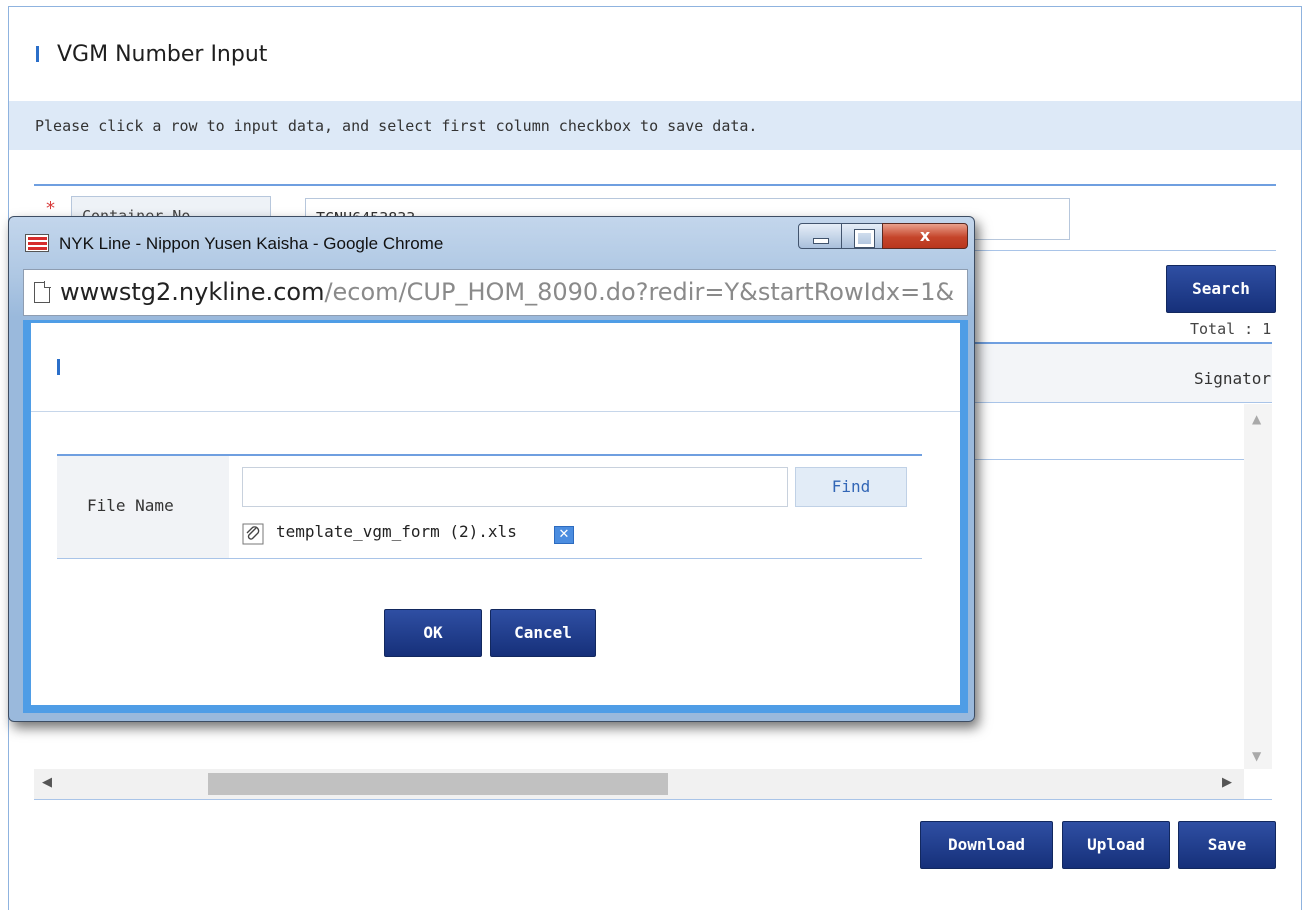  What do you see at coordinates (42, 292) in the screenshot?
I see `page-document-icon` at bounding box center [42, 292].